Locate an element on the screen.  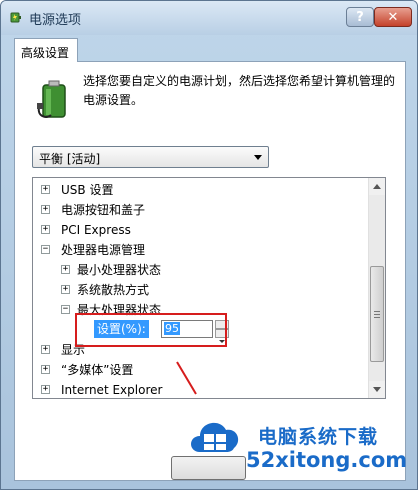
tree-item-label: “多媒体”设置 is located at coordinates (97, 370).